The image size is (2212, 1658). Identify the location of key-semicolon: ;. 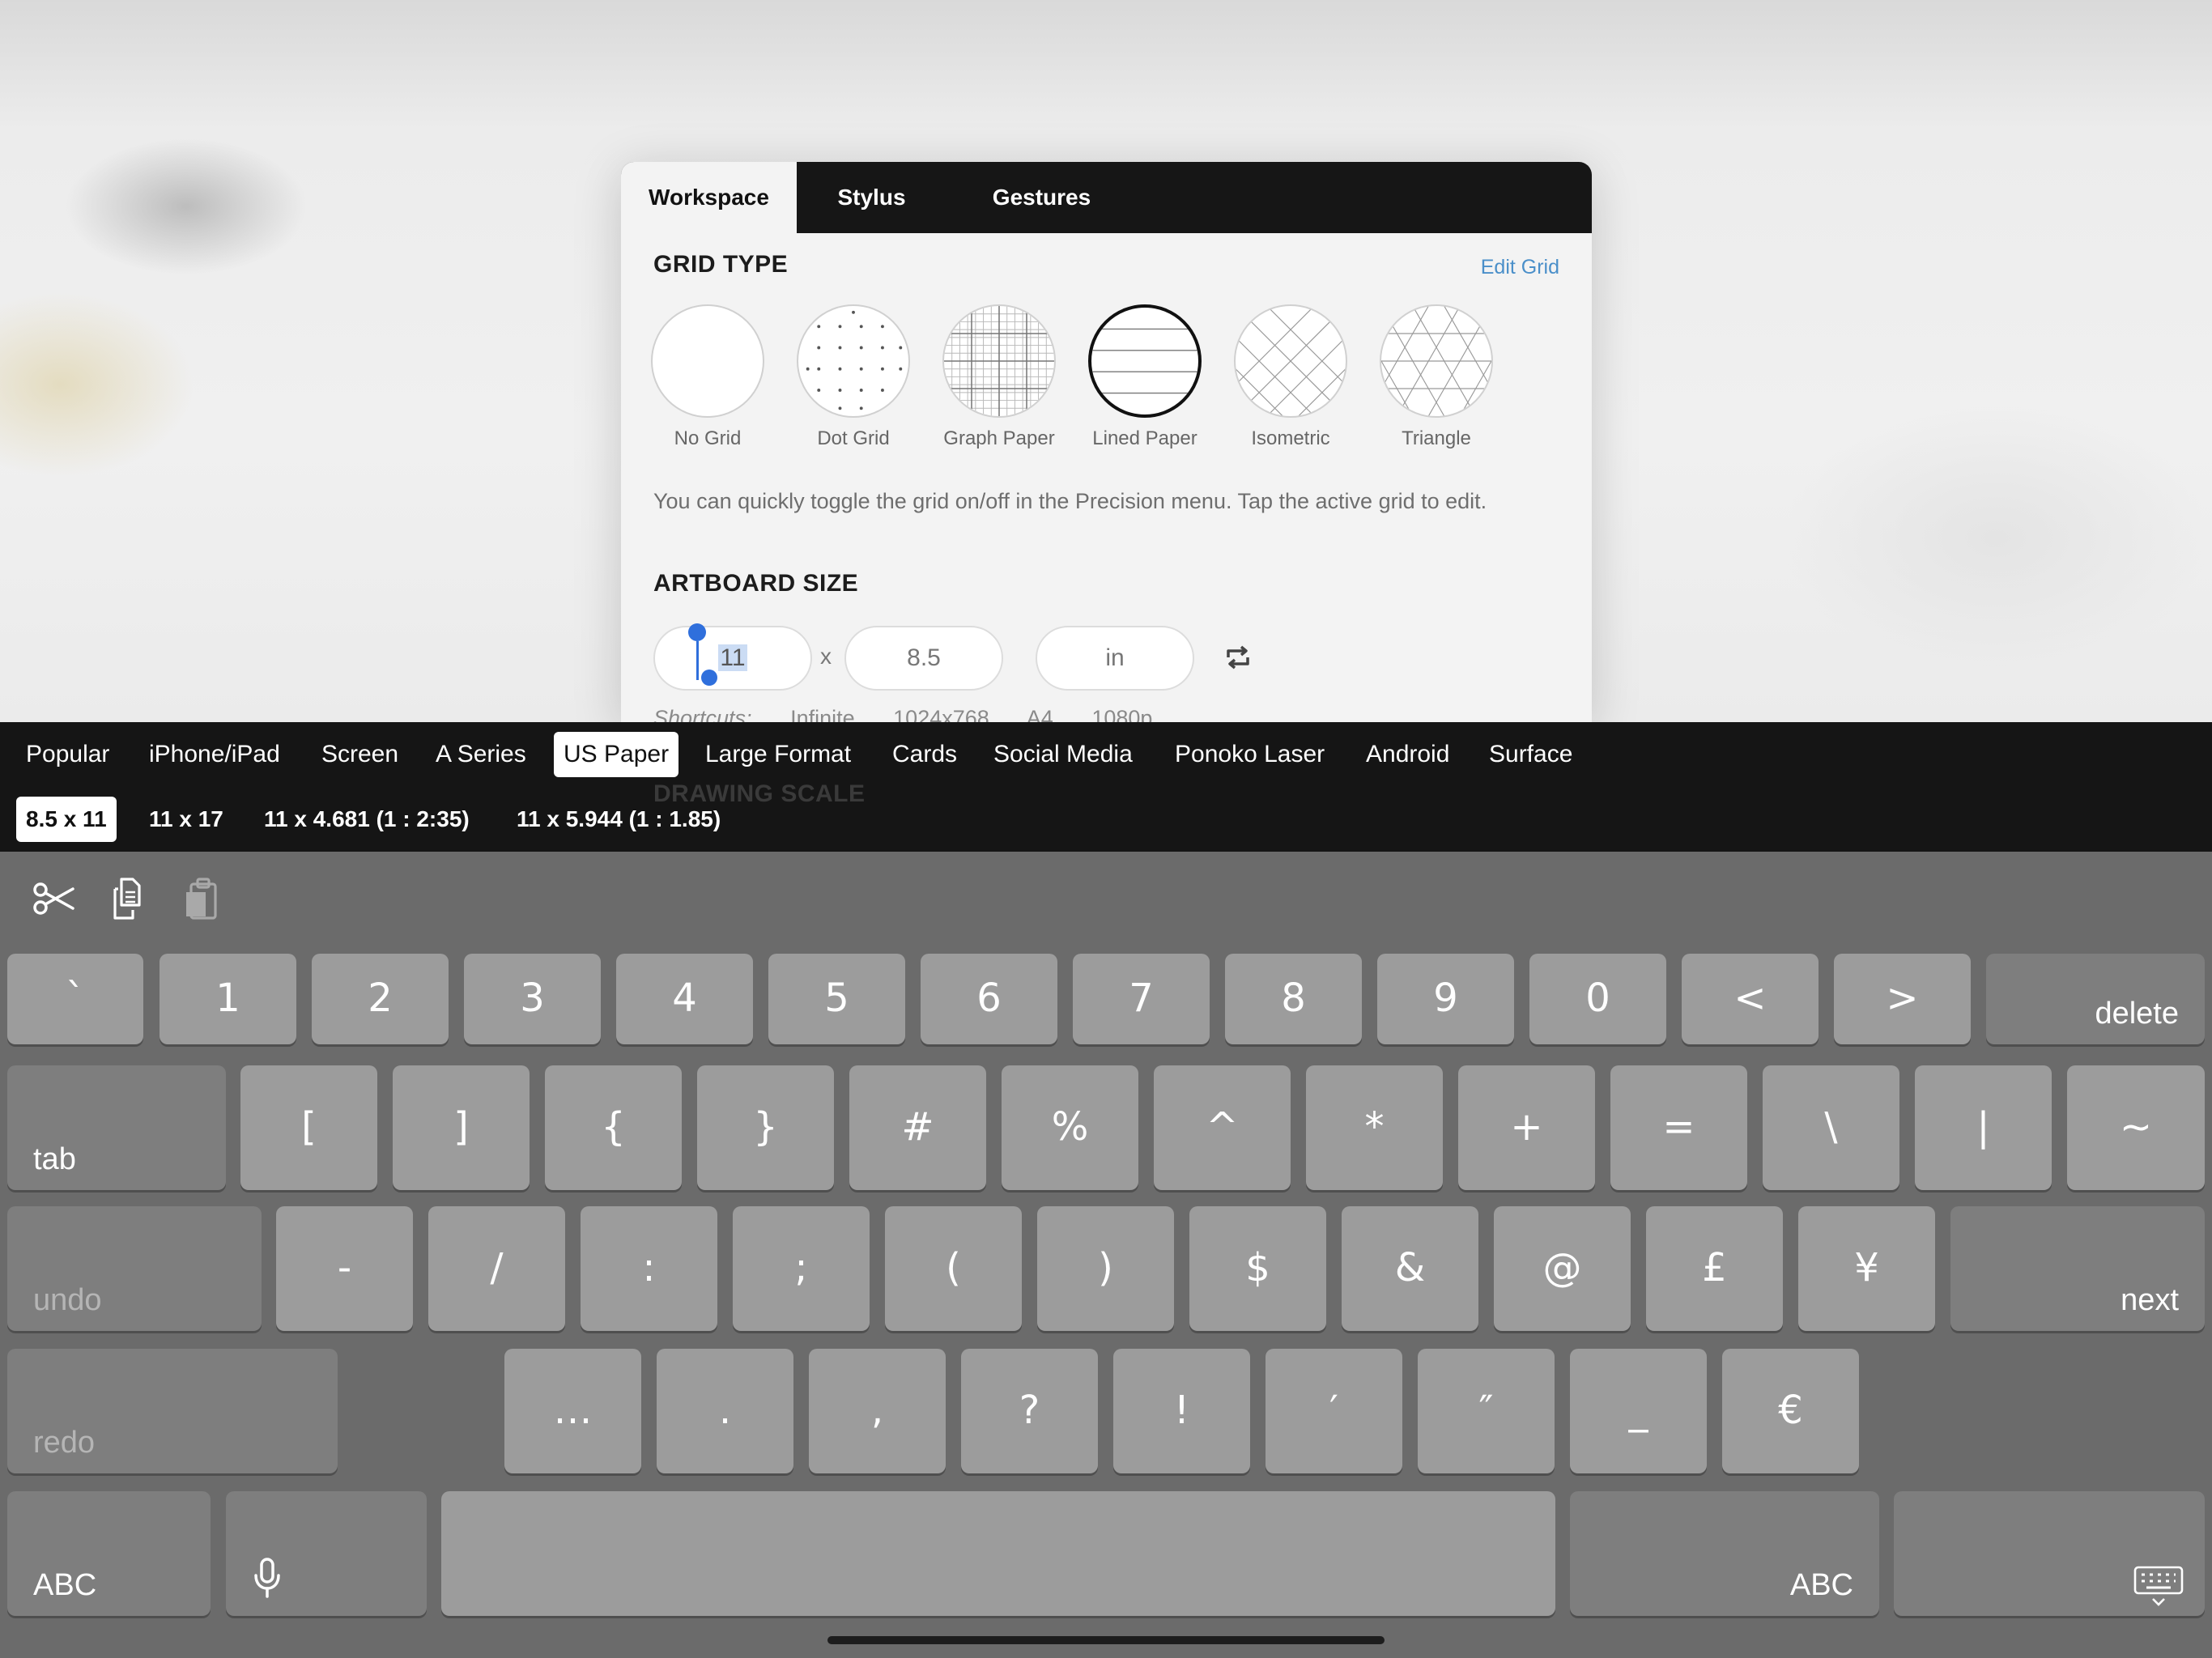
(802, 1268).